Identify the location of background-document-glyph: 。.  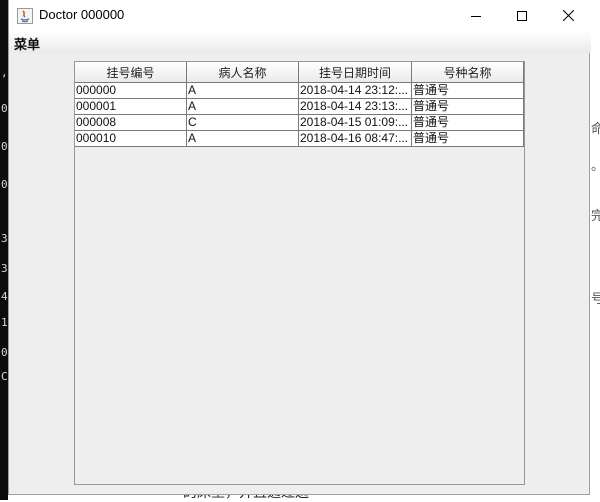
(595, 164).